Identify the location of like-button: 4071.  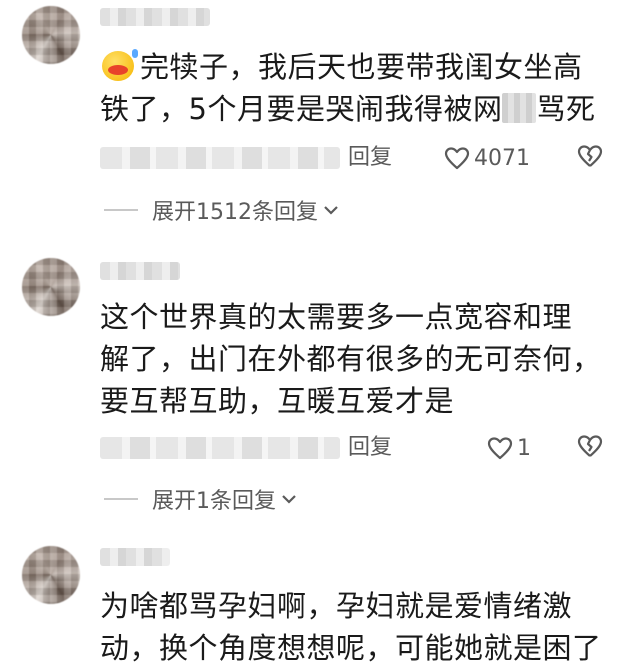
(487, 158).